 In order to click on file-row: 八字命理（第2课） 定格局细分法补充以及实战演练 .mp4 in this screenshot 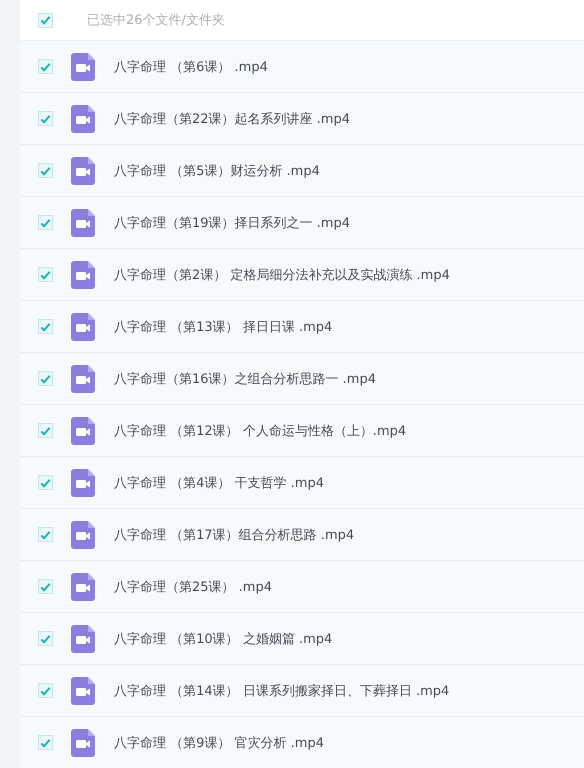, I will do `click(302, 275)`.